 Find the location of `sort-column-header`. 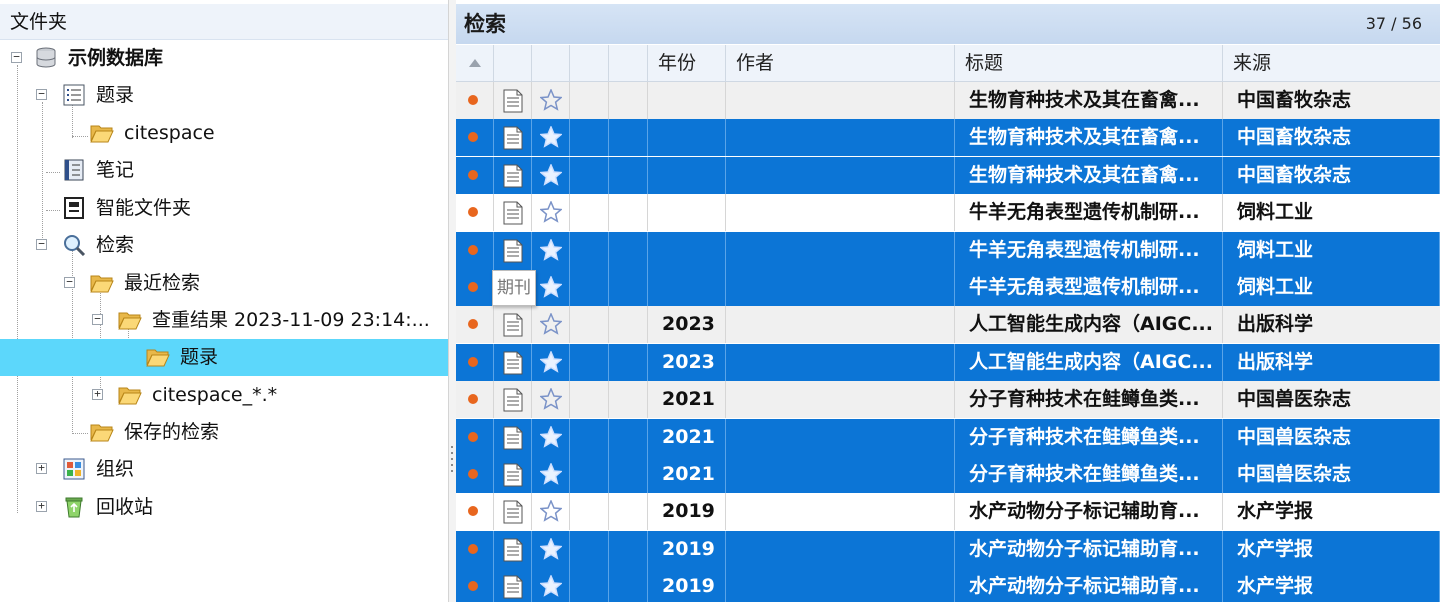

sort-column-header is located at coordinates (475, 63).